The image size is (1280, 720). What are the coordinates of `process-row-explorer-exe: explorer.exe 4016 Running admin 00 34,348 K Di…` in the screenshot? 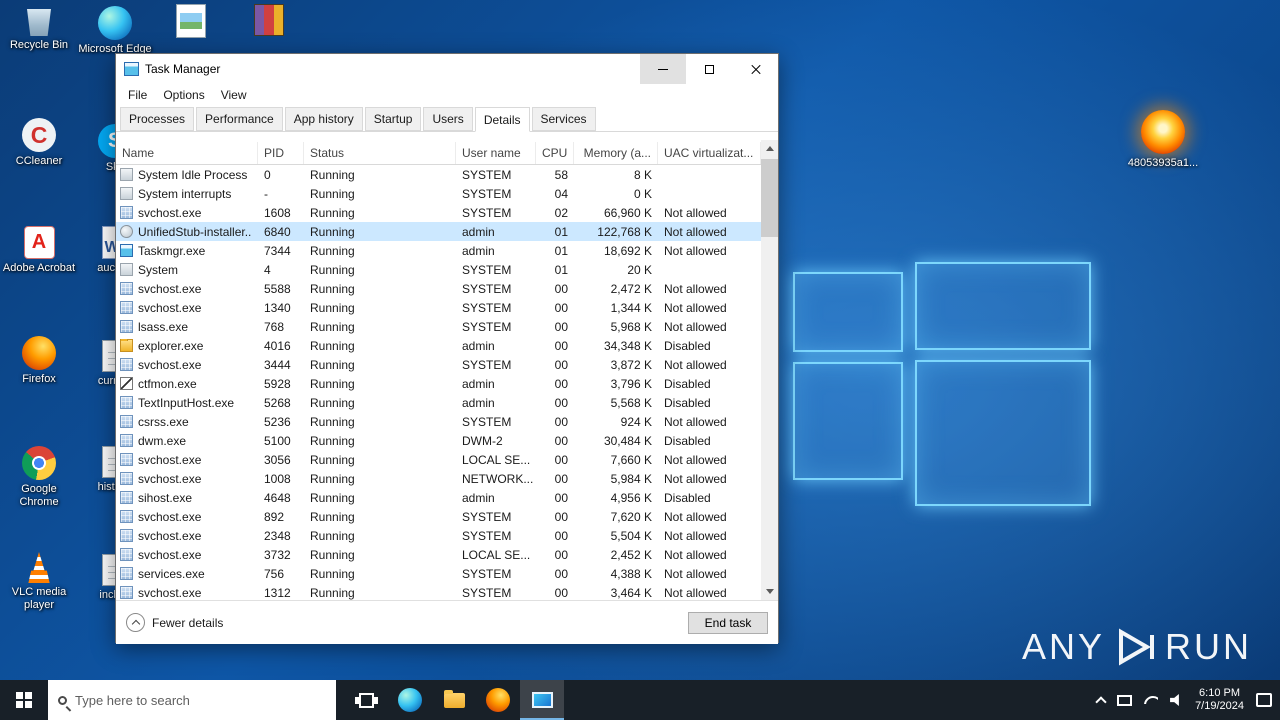 It's located at (447, 345).